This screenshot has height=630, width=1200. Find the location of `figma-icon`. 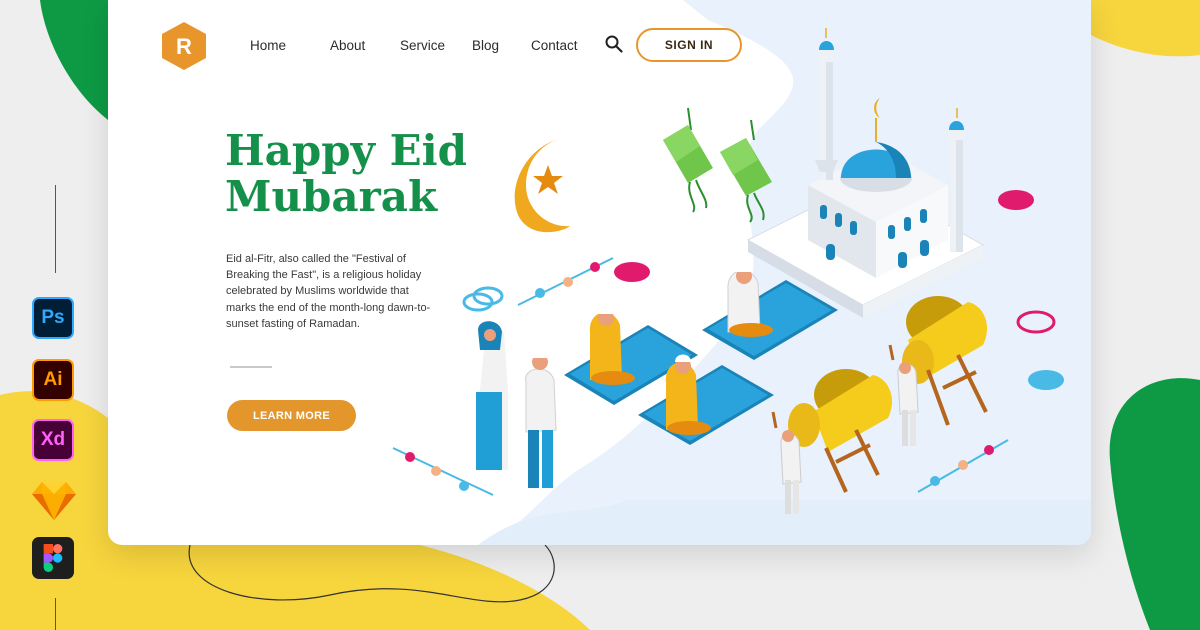

figma-icon is located at coordinates (53, 558).